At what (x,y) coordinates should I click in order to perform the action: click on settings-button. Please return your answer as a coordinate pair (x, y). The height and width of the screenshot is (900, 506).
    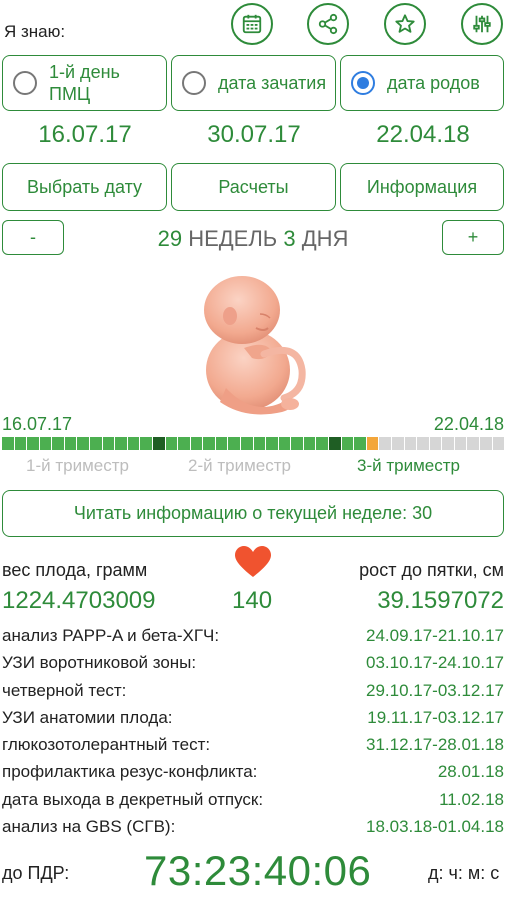
    Looking at the image, I should click on (482, 24).